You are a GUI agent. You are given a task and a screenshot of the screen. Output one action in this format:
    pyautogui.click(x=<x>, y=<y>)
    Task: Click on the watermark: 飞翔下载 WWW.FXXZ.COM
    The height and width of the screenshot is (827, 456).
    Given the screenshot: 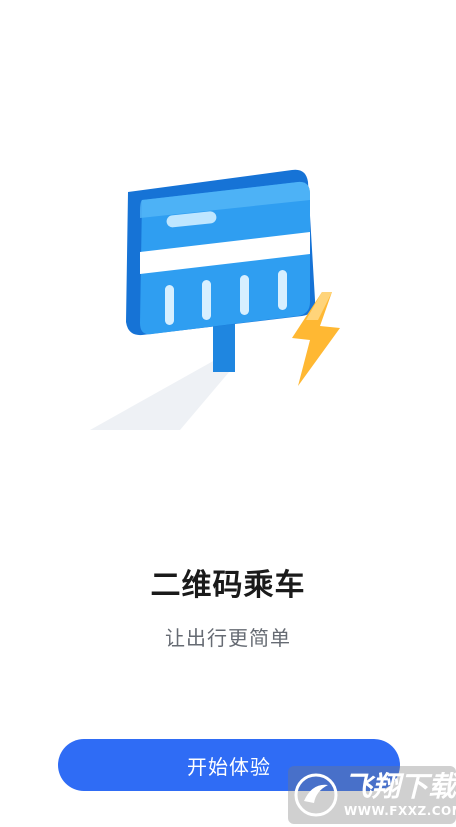 What is the action you would take?
    pyautogui.click(x=372, y=795)
    